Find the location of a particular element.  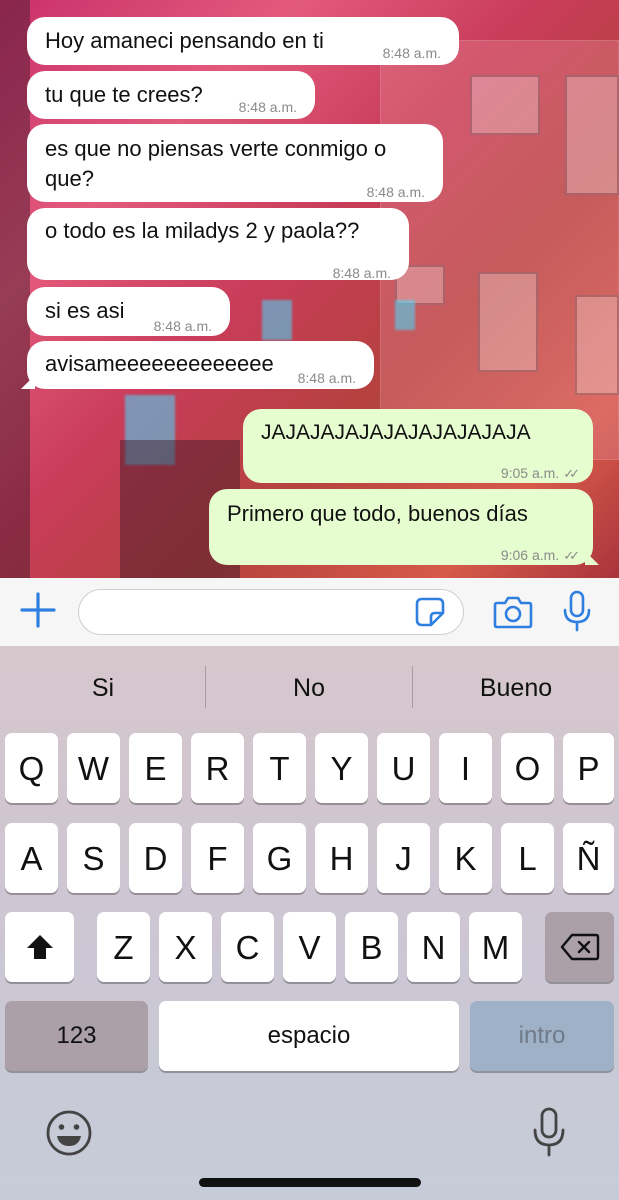

microphone-icon is located at coordinates (577, 611).